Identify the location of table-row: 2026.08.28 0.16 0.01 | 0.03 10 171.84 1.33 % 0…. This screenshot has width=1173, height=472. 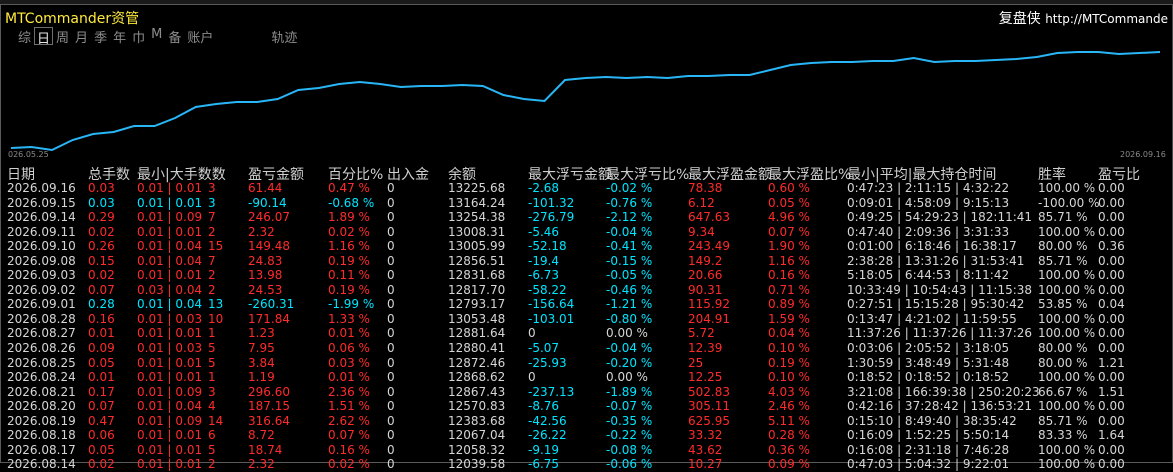
(586, 319).